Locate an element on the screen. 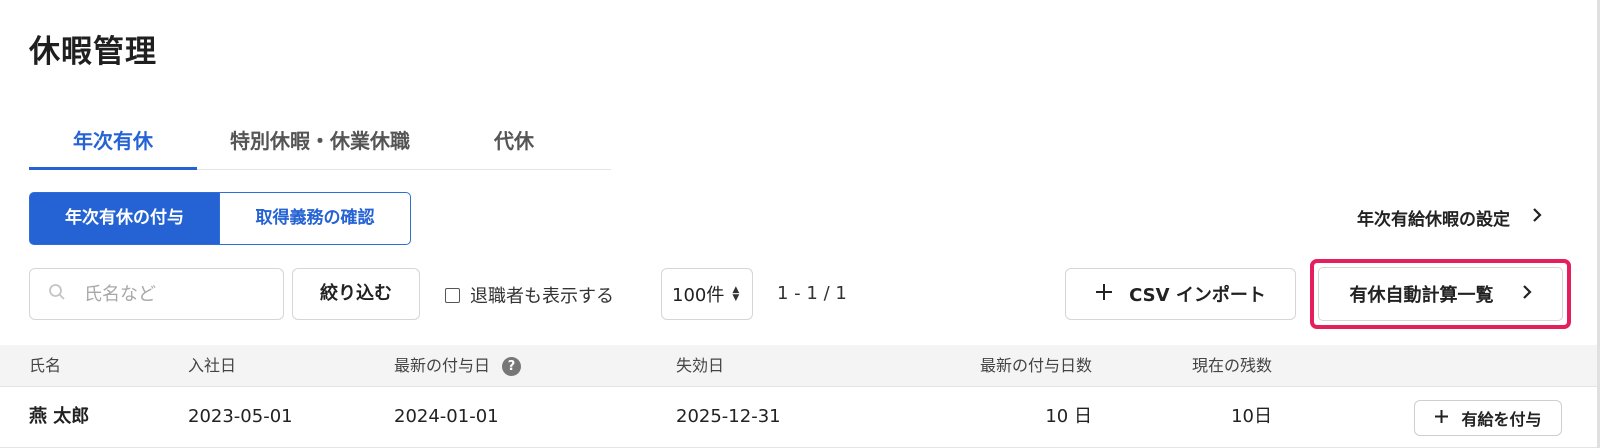 The width and height of the screenshot is (1600, 448). auto-calc-list-label: 有休自動計算一覧 is located at coordinates (1421, 295).